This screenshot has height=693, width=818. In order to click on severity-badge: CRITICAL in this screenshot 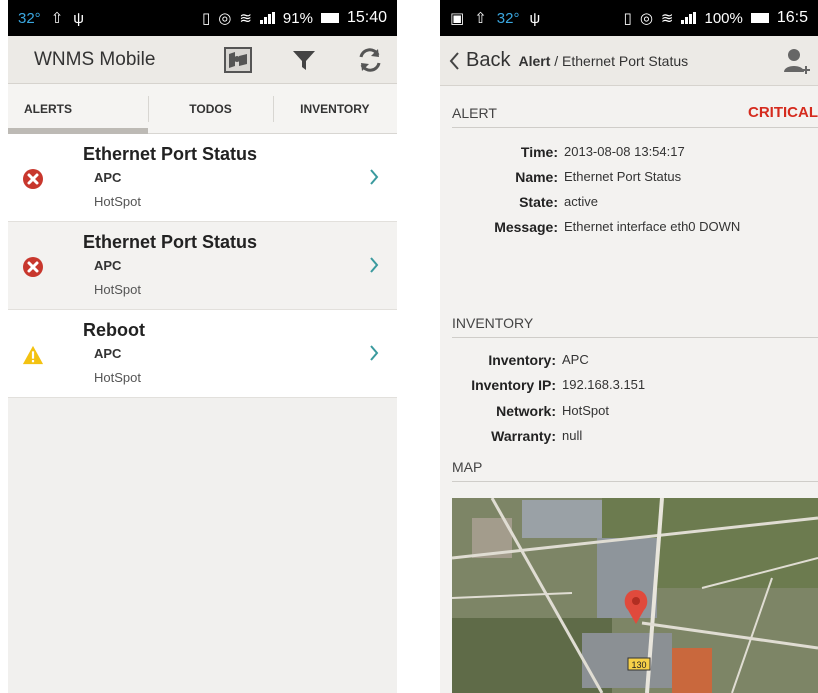, I will do `click(783, 112)`.